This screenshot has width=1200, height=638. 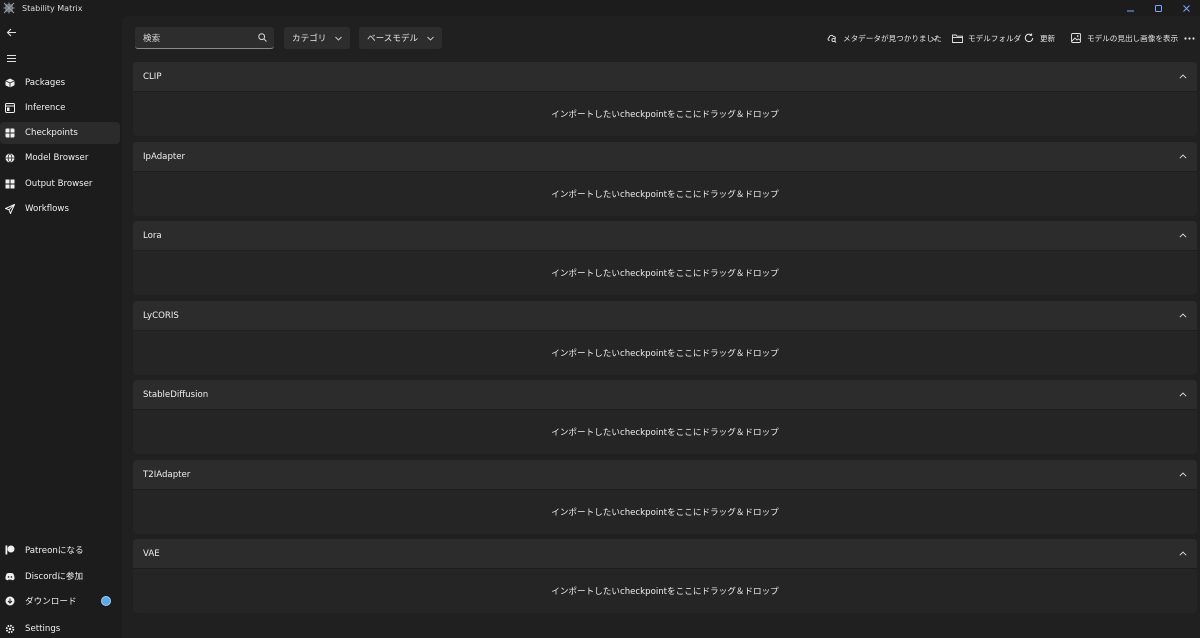 I want to click on patreon-icon, so click(x=10, y=550).